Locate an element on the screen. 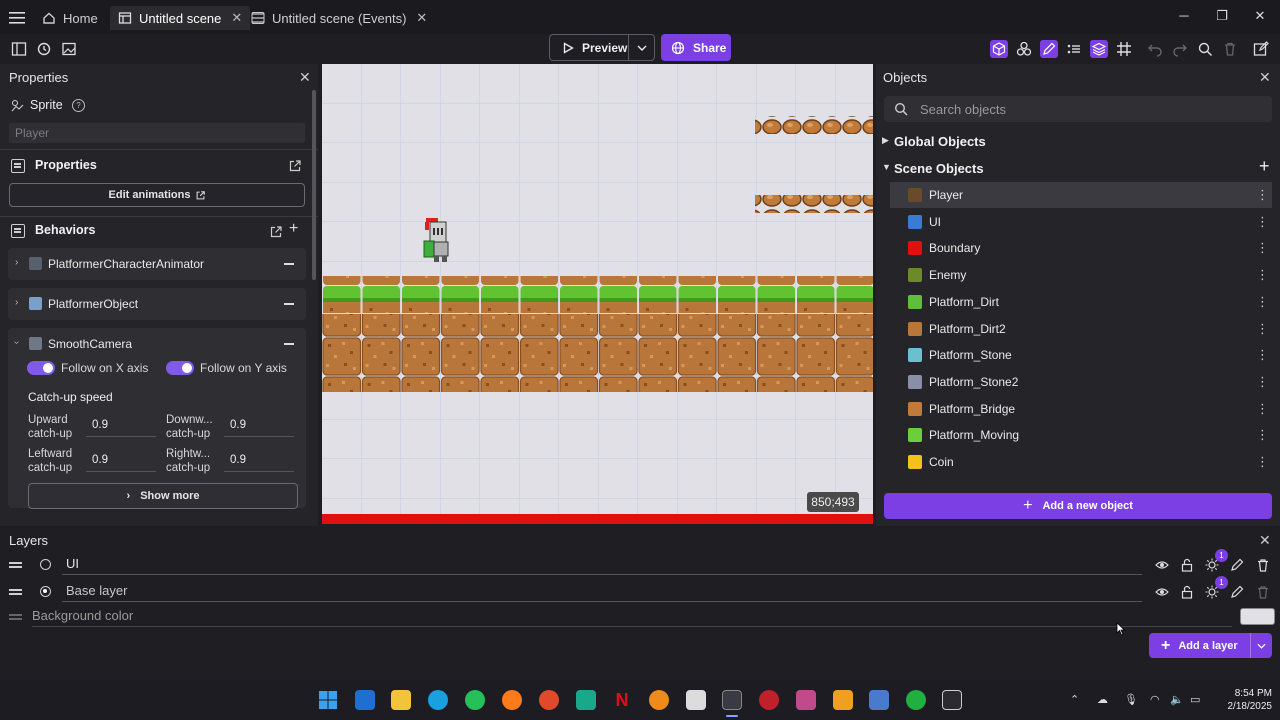 The height and width of the screenshot is (720, 1280). behaviors-section-header: Behaviors + is located at coordinates (159, 231).